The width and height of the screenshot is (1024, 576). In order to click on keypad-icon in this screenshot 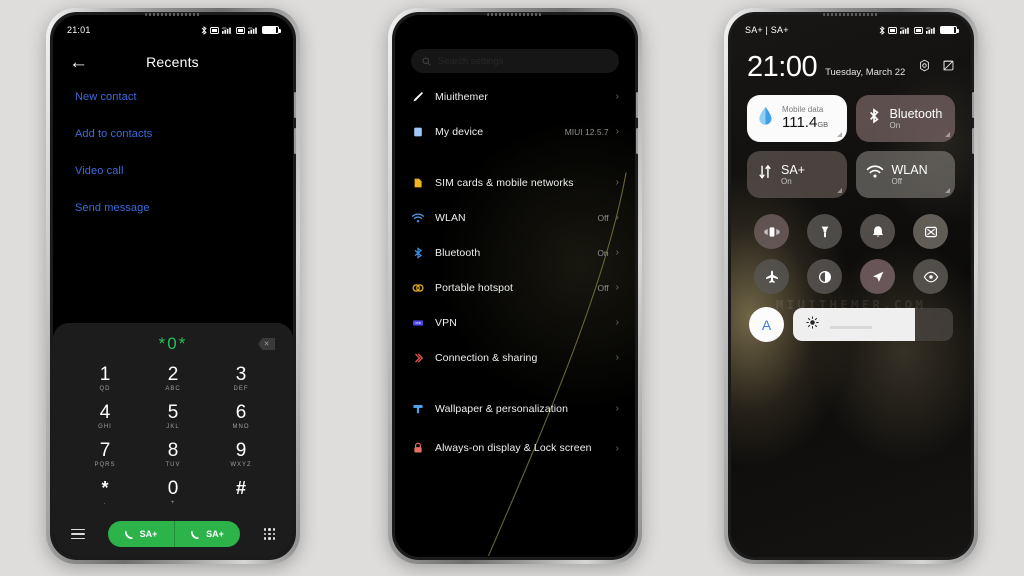, I will do `click(269, 534)`.